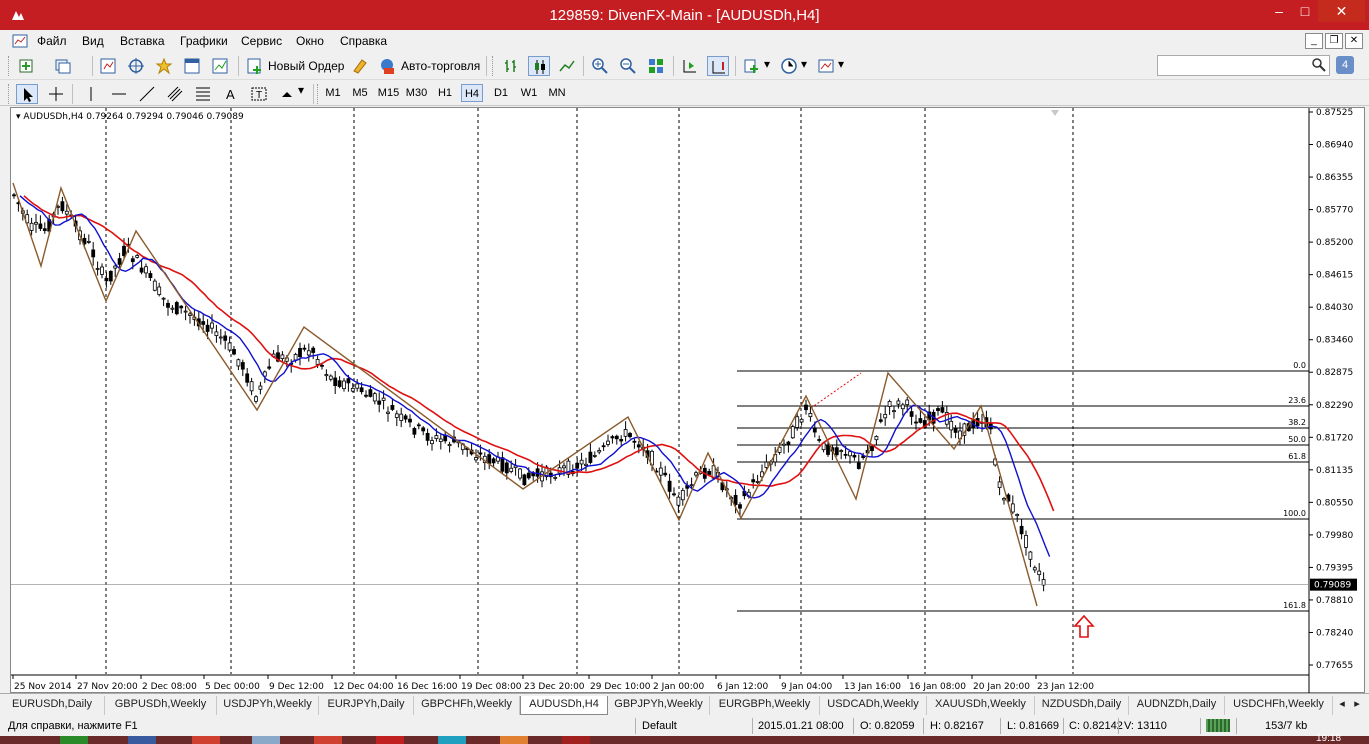 This screenshot has width=1369, height=744. I want to click on terminal-icon, so click(192, 66).